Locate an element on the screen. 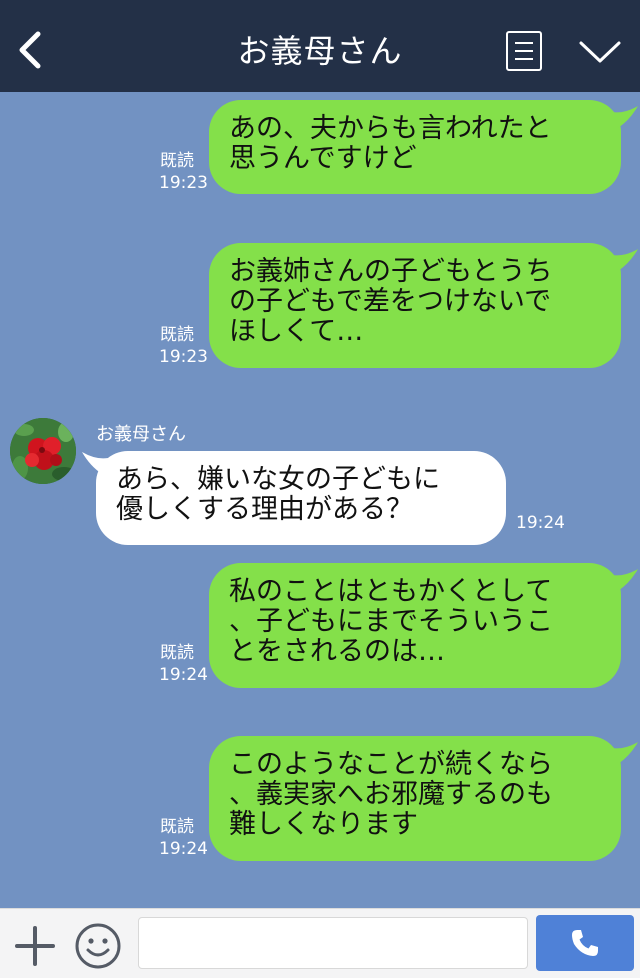  message-bubble: あら、嫌いな女の子どもに 優しくする理由がある？ is located at coordinates (301, 498).